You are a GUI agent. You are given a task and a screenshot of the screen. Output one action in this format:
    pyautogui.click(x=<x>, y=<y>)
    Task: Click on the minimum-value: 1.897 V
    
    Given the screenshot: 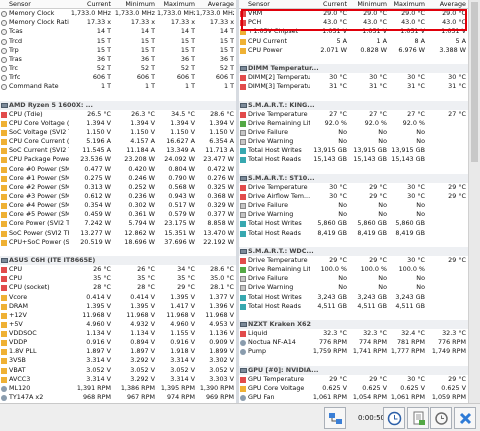 What is the action you would take?
    pyautogui.click(x=142, y=351)
    